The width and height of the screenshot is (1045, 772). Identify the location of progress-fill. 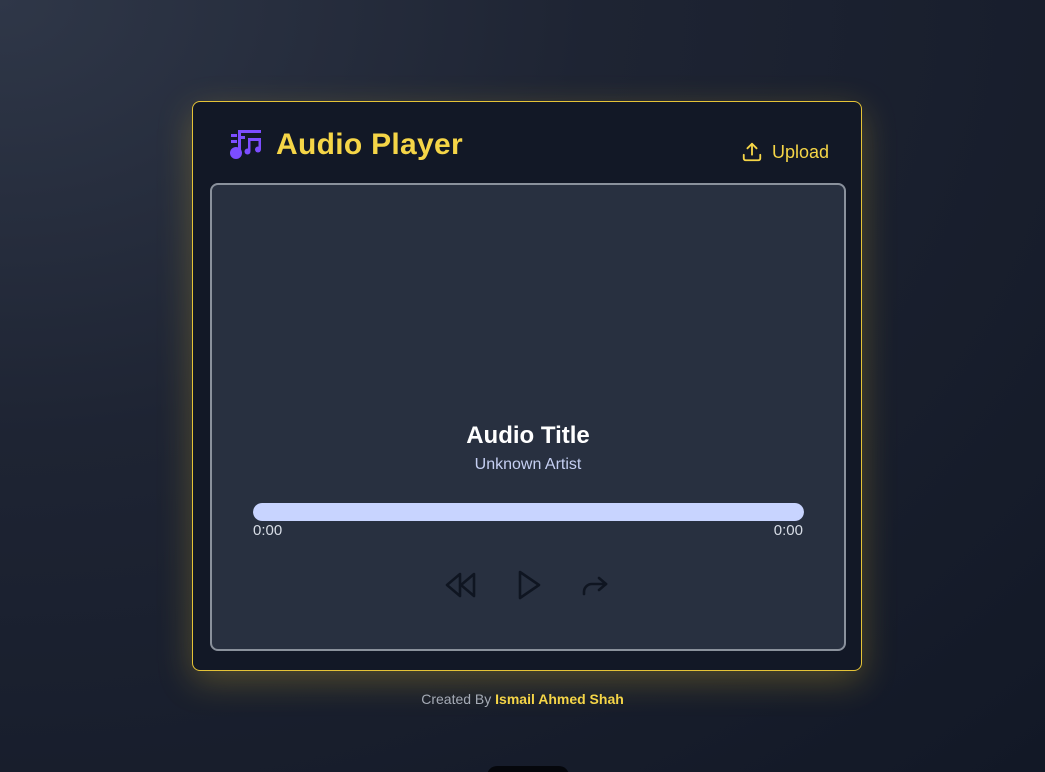
(528, 512).